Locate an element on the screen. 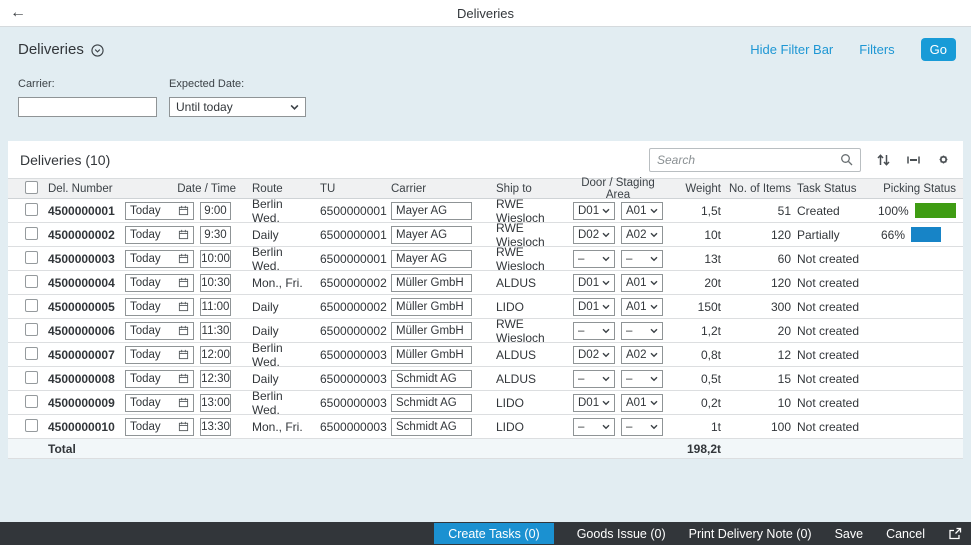 The width and height of the screenshot is (971, 545). col-picking-status: Picking Status is located at coordinates (920, 189).